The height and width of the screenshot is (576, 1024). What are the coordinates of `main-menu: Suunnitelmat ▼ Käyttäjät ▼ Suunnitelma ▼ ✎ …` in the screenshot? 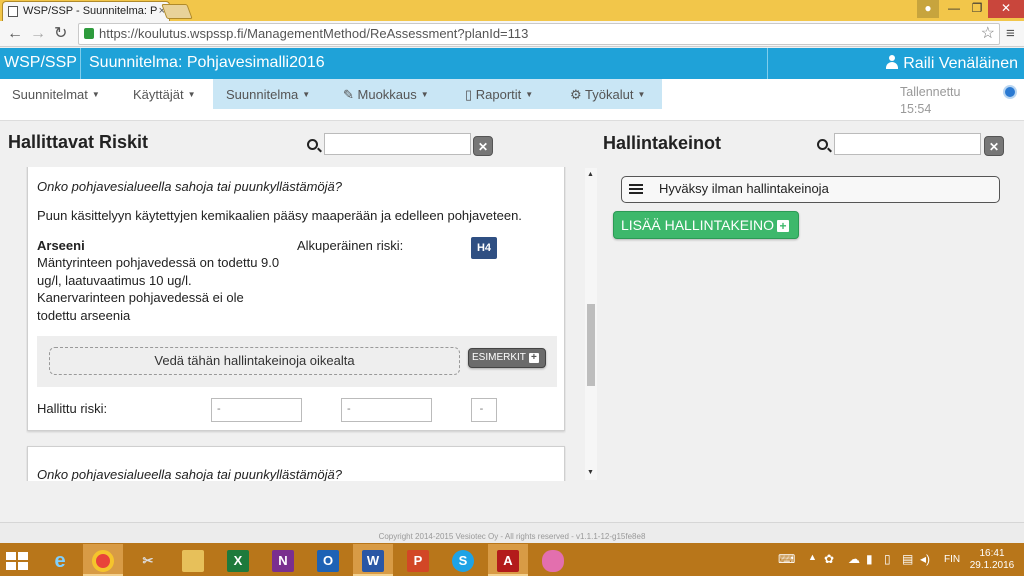 It's located at (512, 100).